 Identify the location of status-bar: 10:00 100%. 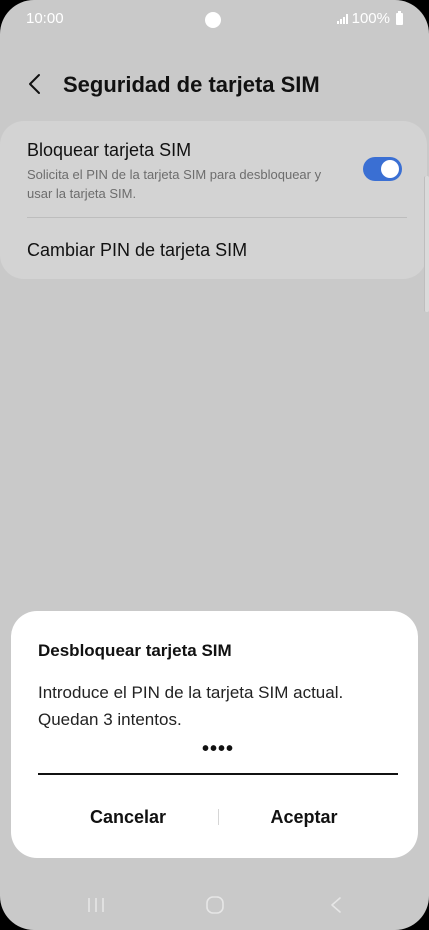
(214, 20).